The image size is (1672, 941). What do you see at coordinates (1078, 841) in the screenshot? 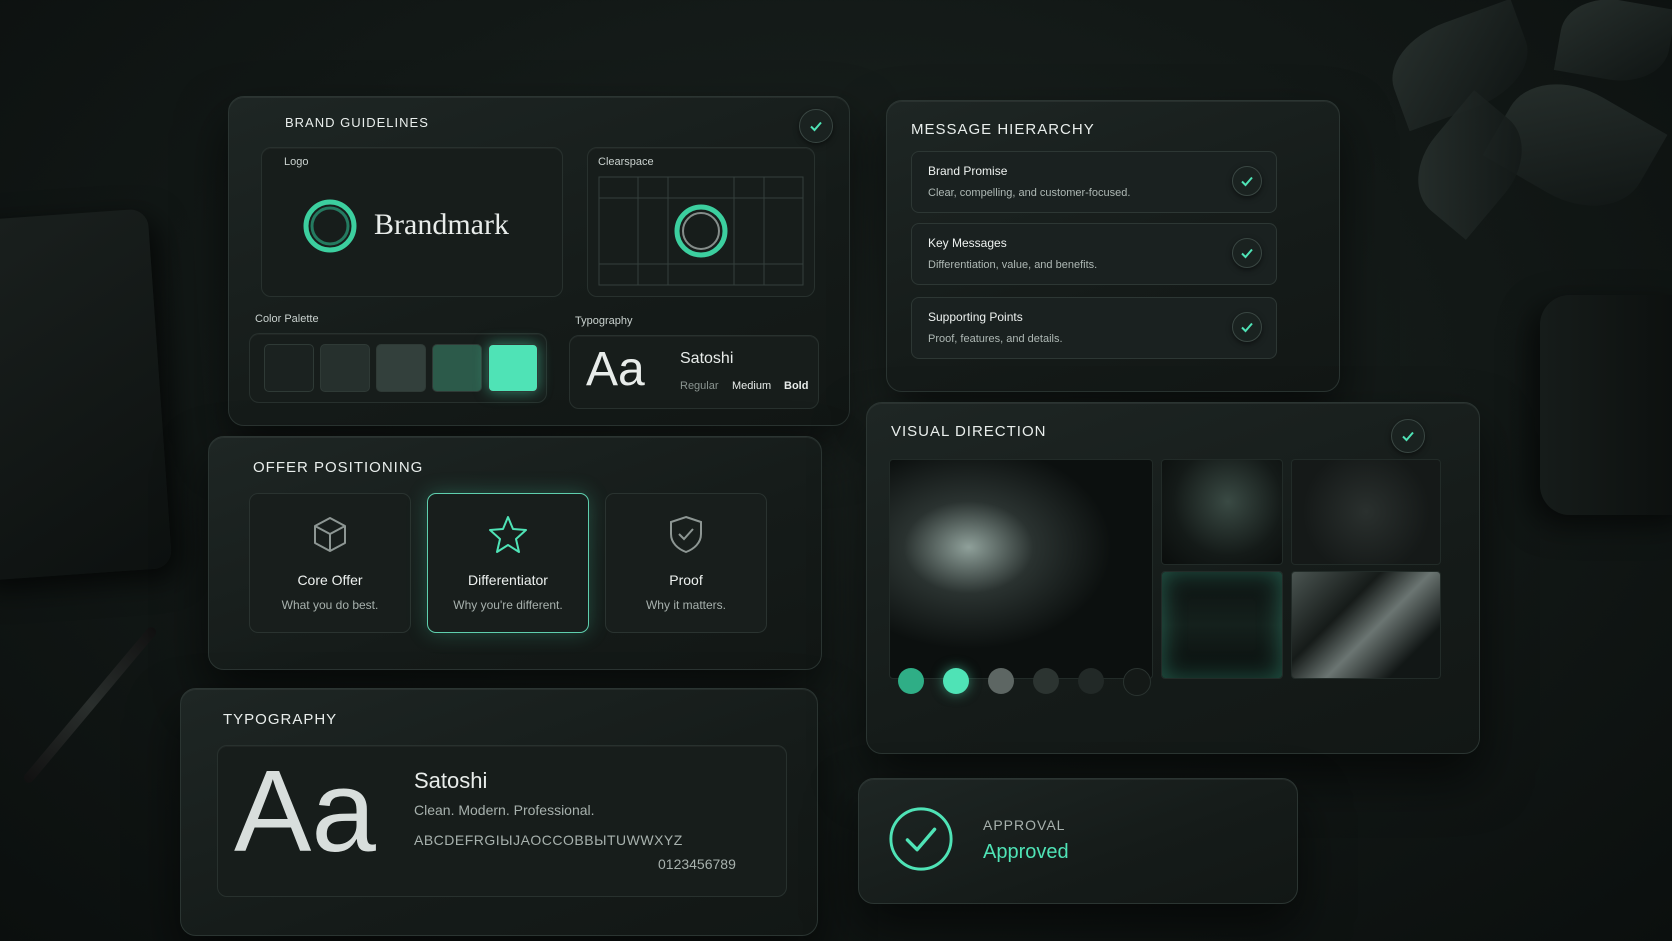
I see `approval-panel: APPROVAL Approved` at bounding box center [1078, 841].